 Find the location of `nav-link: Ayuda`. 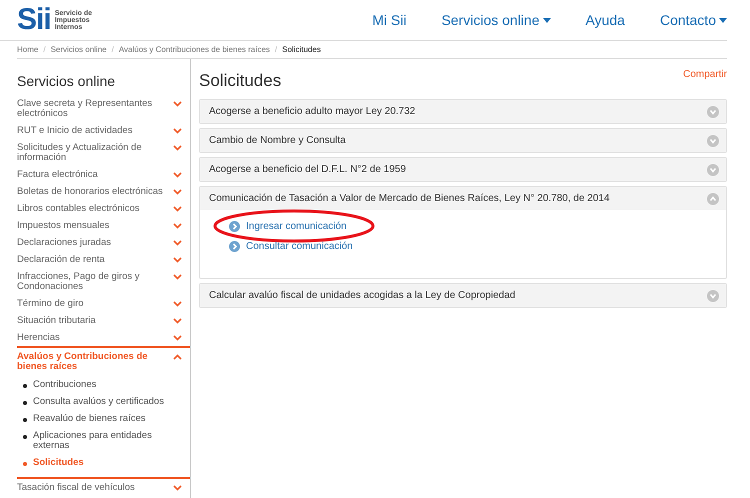

nav-link: Ayuda is located at coordinates (605, 20).